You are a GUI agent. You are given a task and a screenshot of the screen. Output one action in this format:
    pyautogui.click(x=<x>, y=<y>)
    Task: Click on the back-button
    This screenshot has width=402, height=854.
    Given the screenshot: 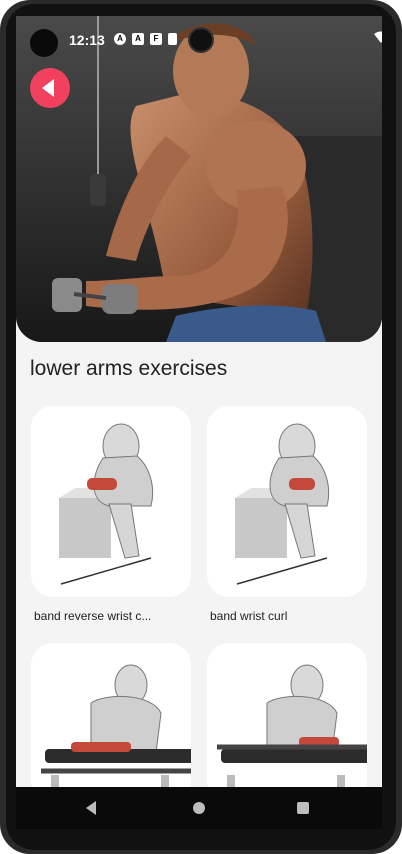 What is the action you would take?
    pyautogui.click(x=50, y=88)
    